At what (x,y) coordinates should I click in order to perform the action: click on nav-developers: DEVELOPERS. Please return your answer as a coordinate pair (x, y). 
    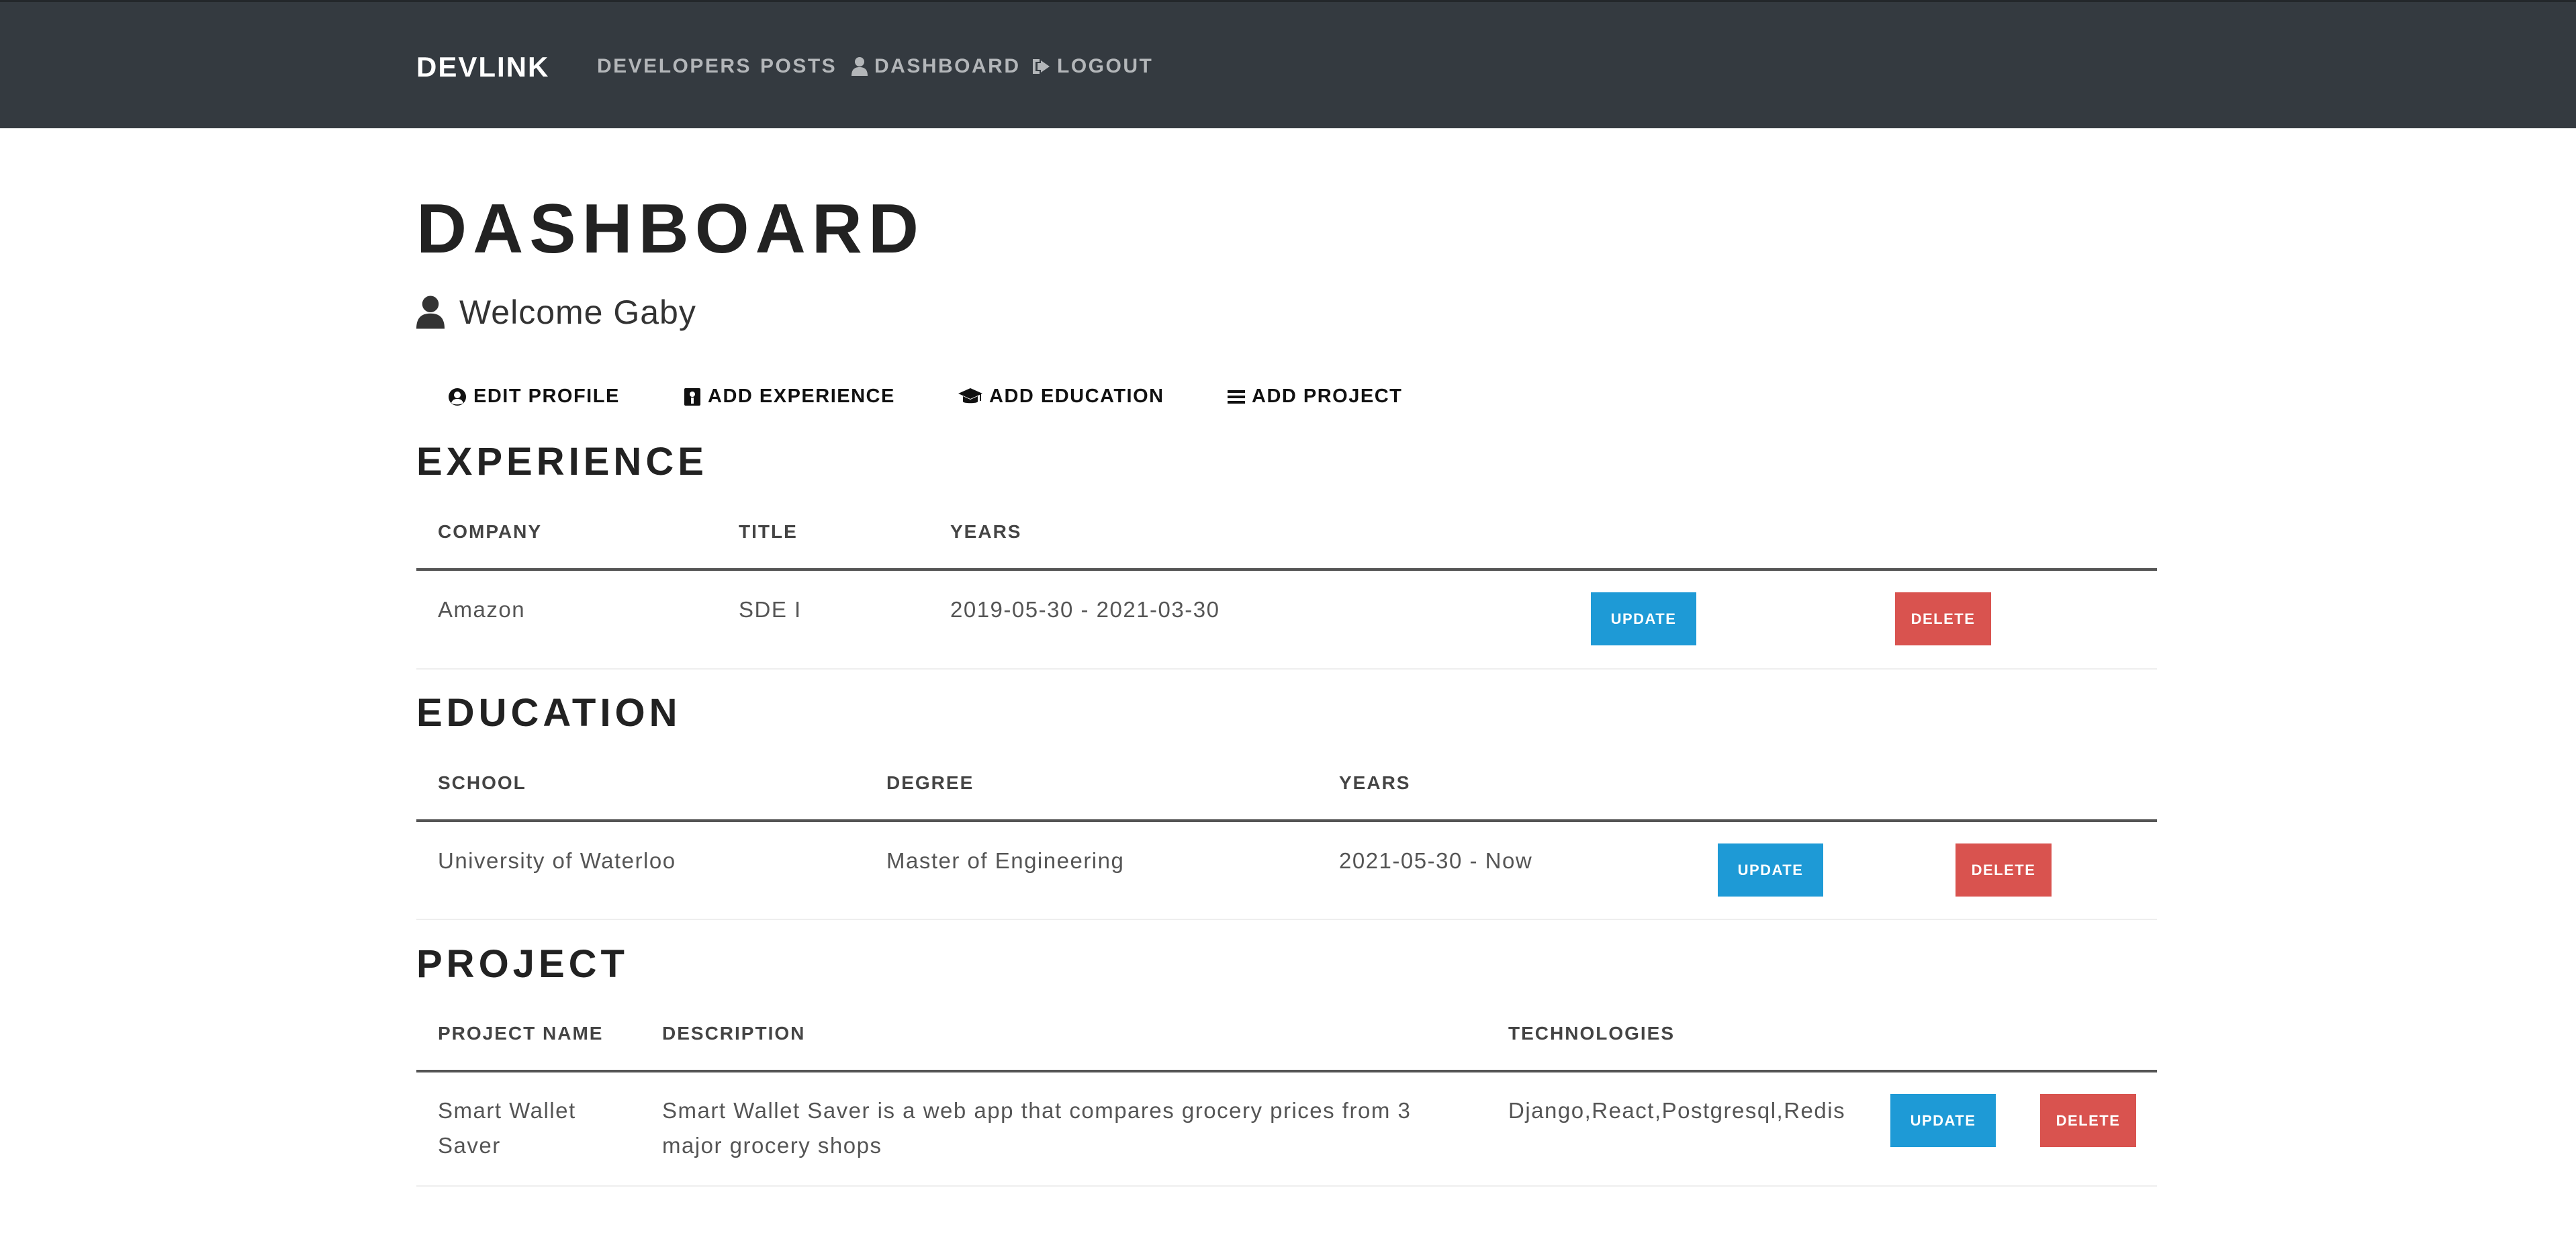
    Looking at the image, I should click on (674, 66).